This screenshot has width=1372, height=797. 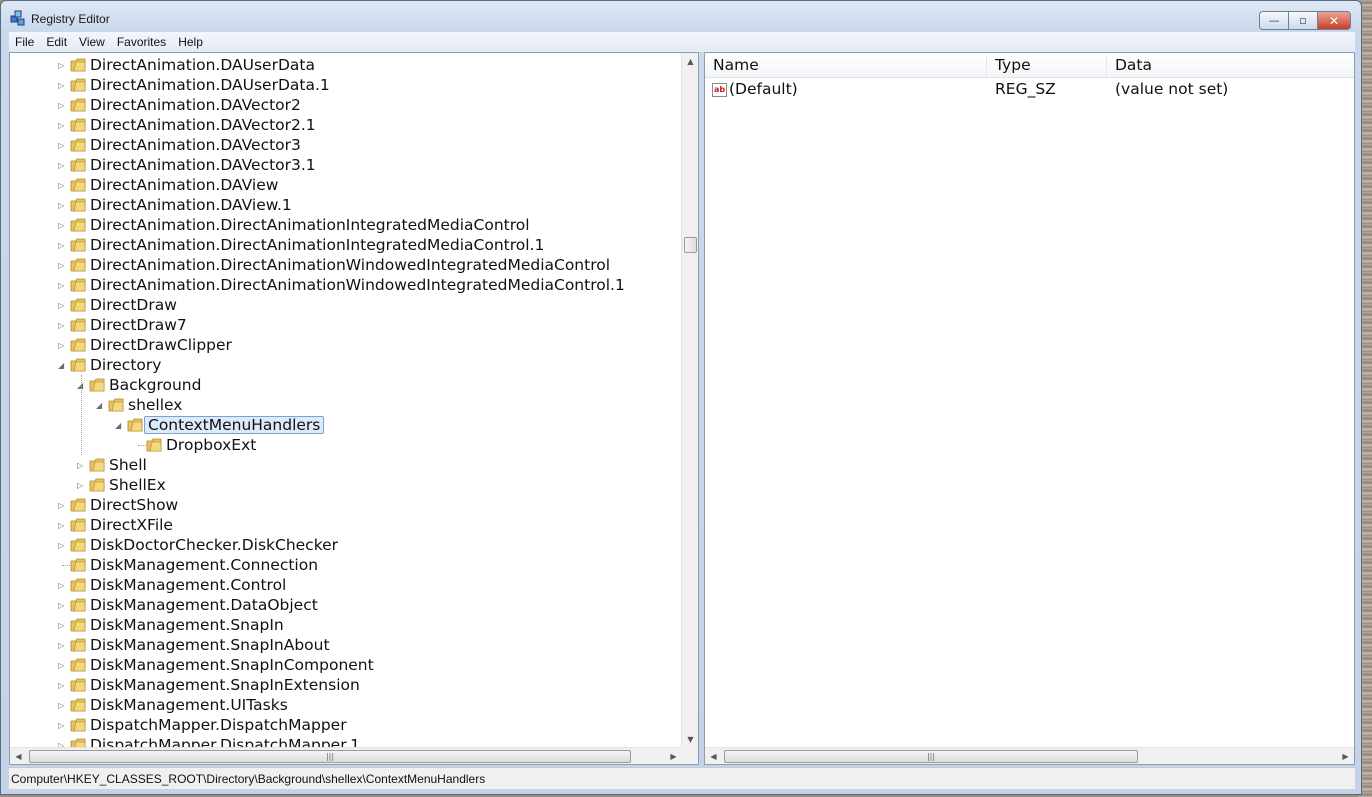 What do you see at coordinates (346, 565) in the screenshot?
I see `tree-item: DiskManagement.Connection` at bounding box center [346, 565].